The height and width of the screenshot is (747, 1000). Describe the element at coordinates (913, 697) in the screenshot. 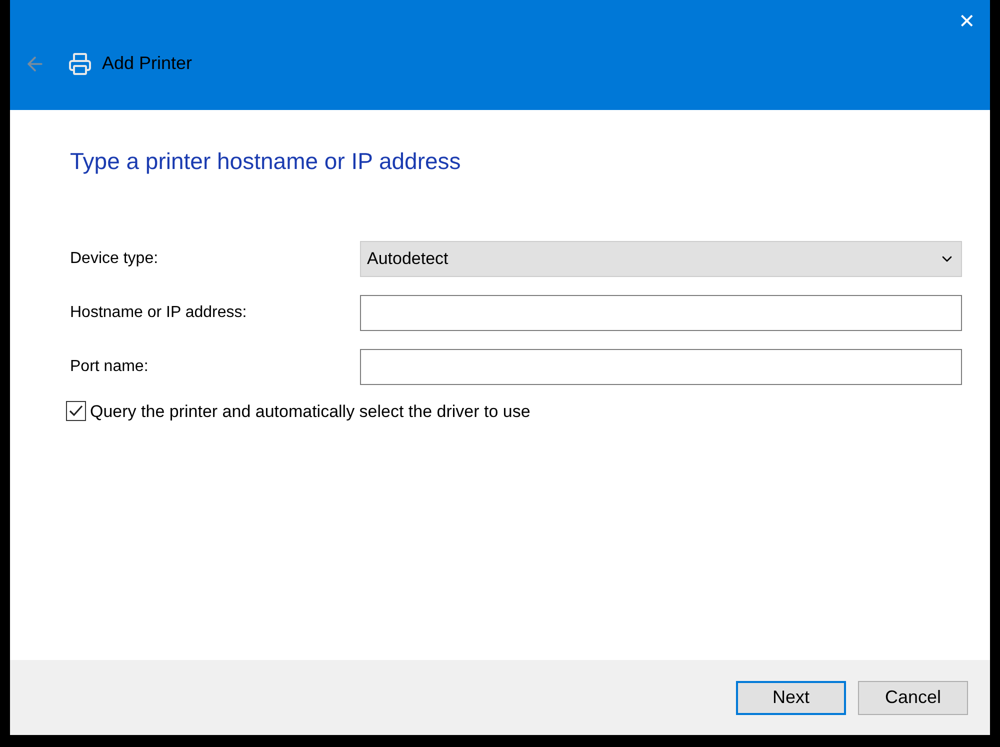

I see `dialog-button: Cancel` at that location.